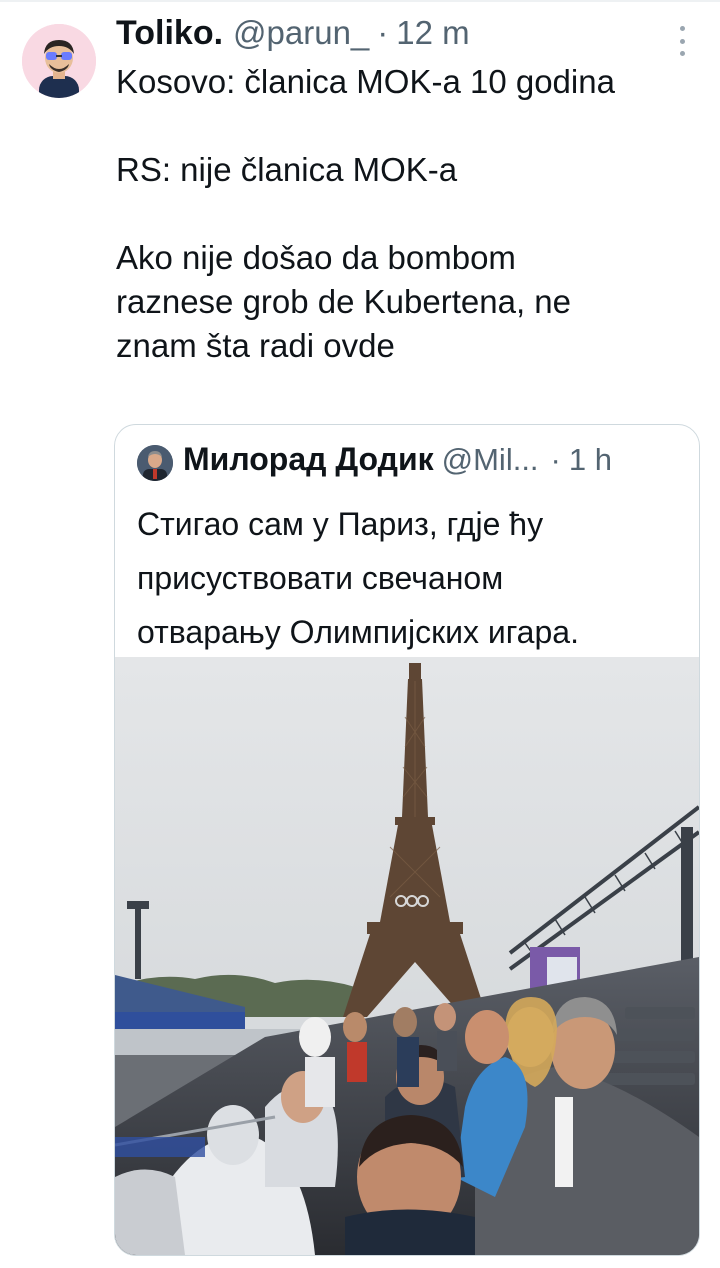 This screenshot has height=1268, width=720. I want to click on tweet-text-line: Ako nije došao da bombom, so click(316, 257).